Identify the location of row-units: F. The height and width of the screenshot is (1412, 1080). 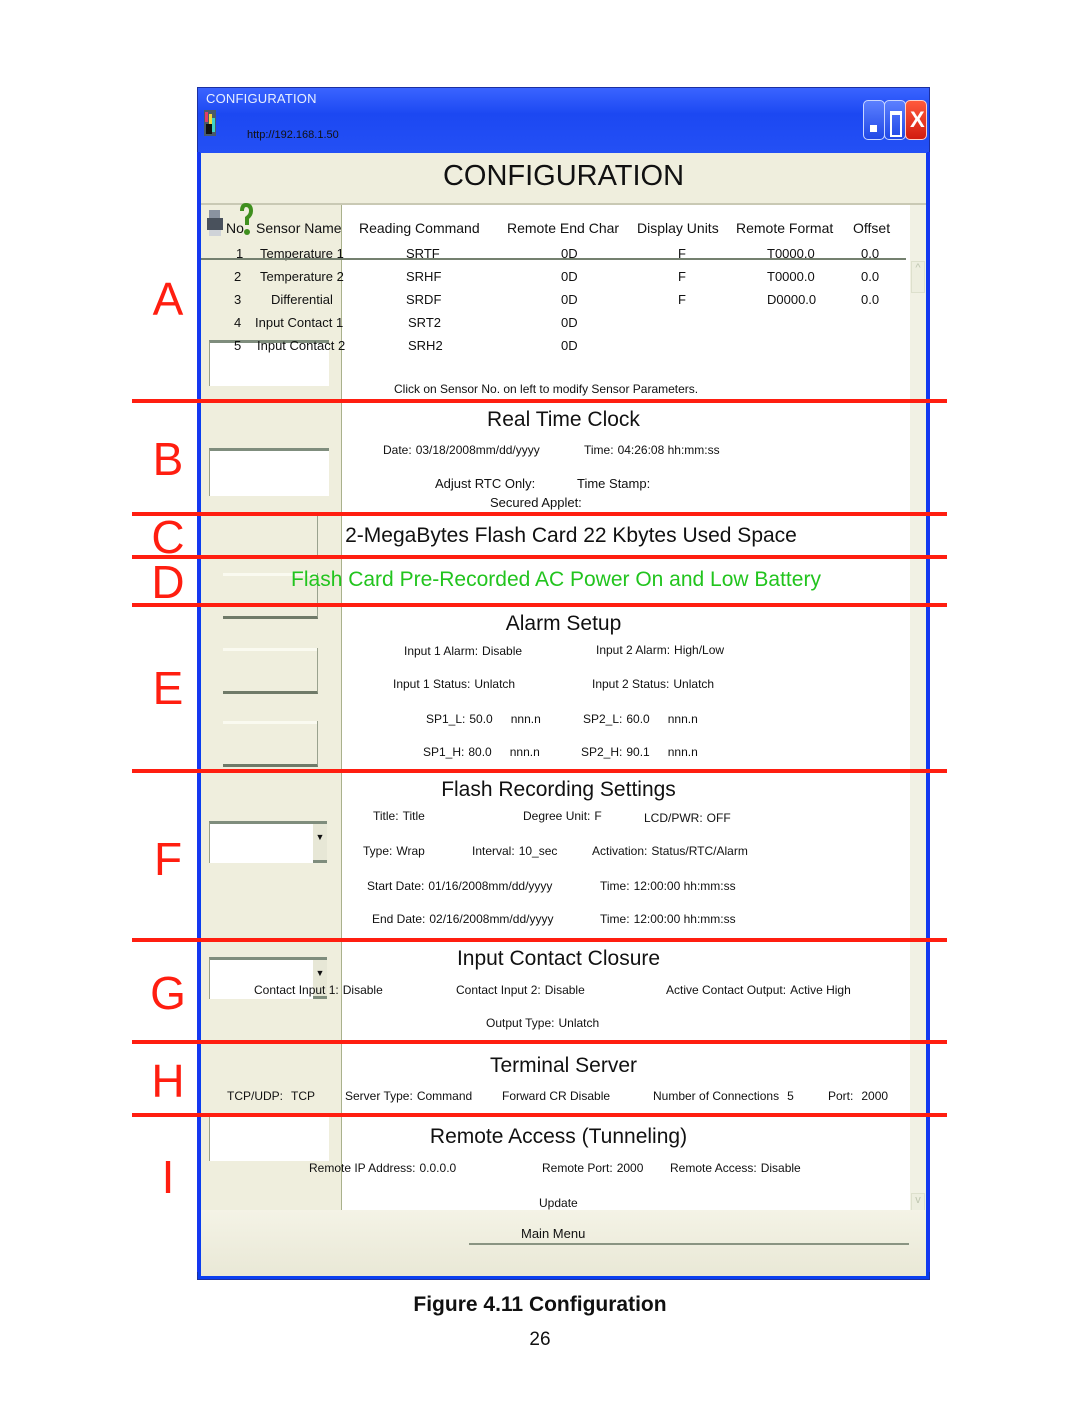
(682, 276).